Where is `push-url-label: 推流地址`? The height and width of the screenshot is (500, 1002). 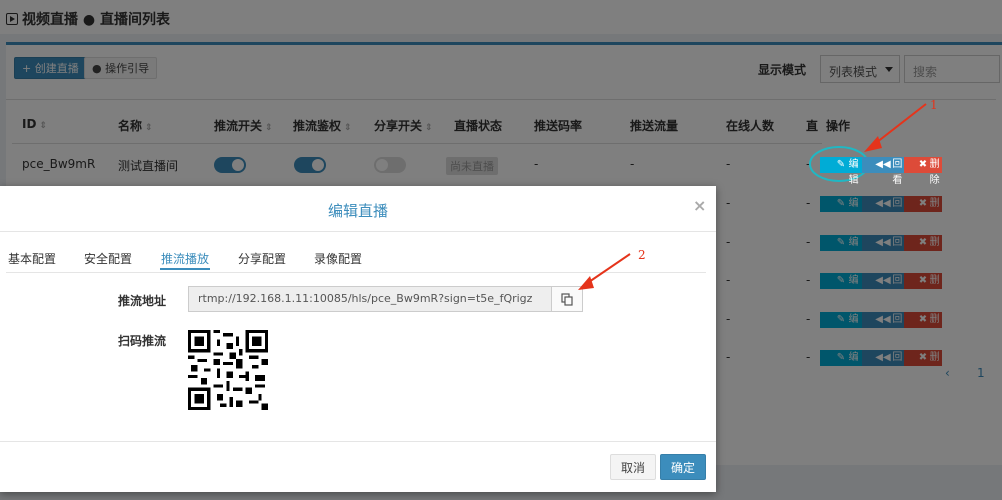 push-url-label: 推流地址 is located at coordinates (142, 301).